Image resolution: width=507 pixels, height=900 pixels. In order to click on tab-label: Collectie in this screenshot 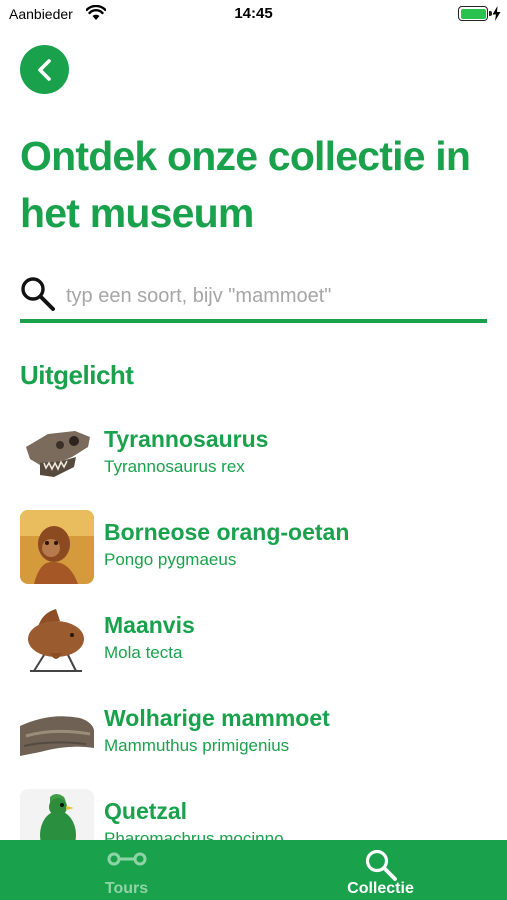, I will do `click(380, 888)`.